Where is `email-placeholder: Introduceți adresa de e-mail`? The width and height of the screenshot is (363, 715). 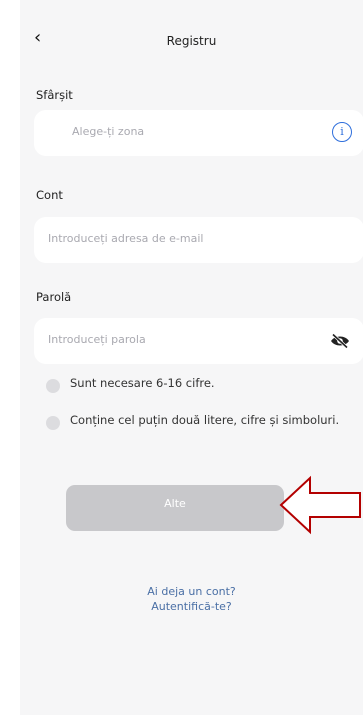
email-placeholder: Introduceți adresa de e-mail is located at coordinates (126, 238).